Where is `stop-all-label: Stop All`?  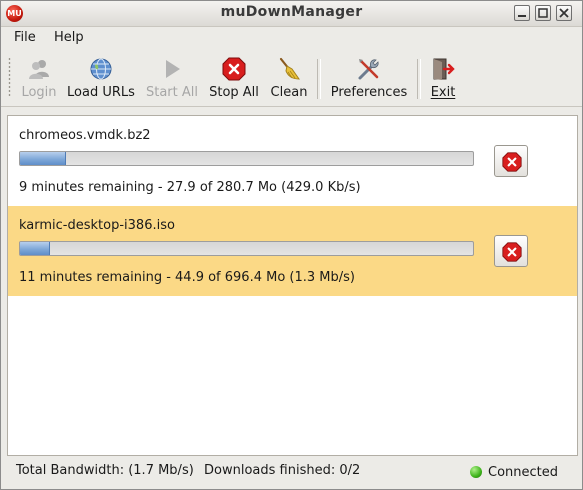
stop-all-label: Stop All is located at coordinates (234, 92).